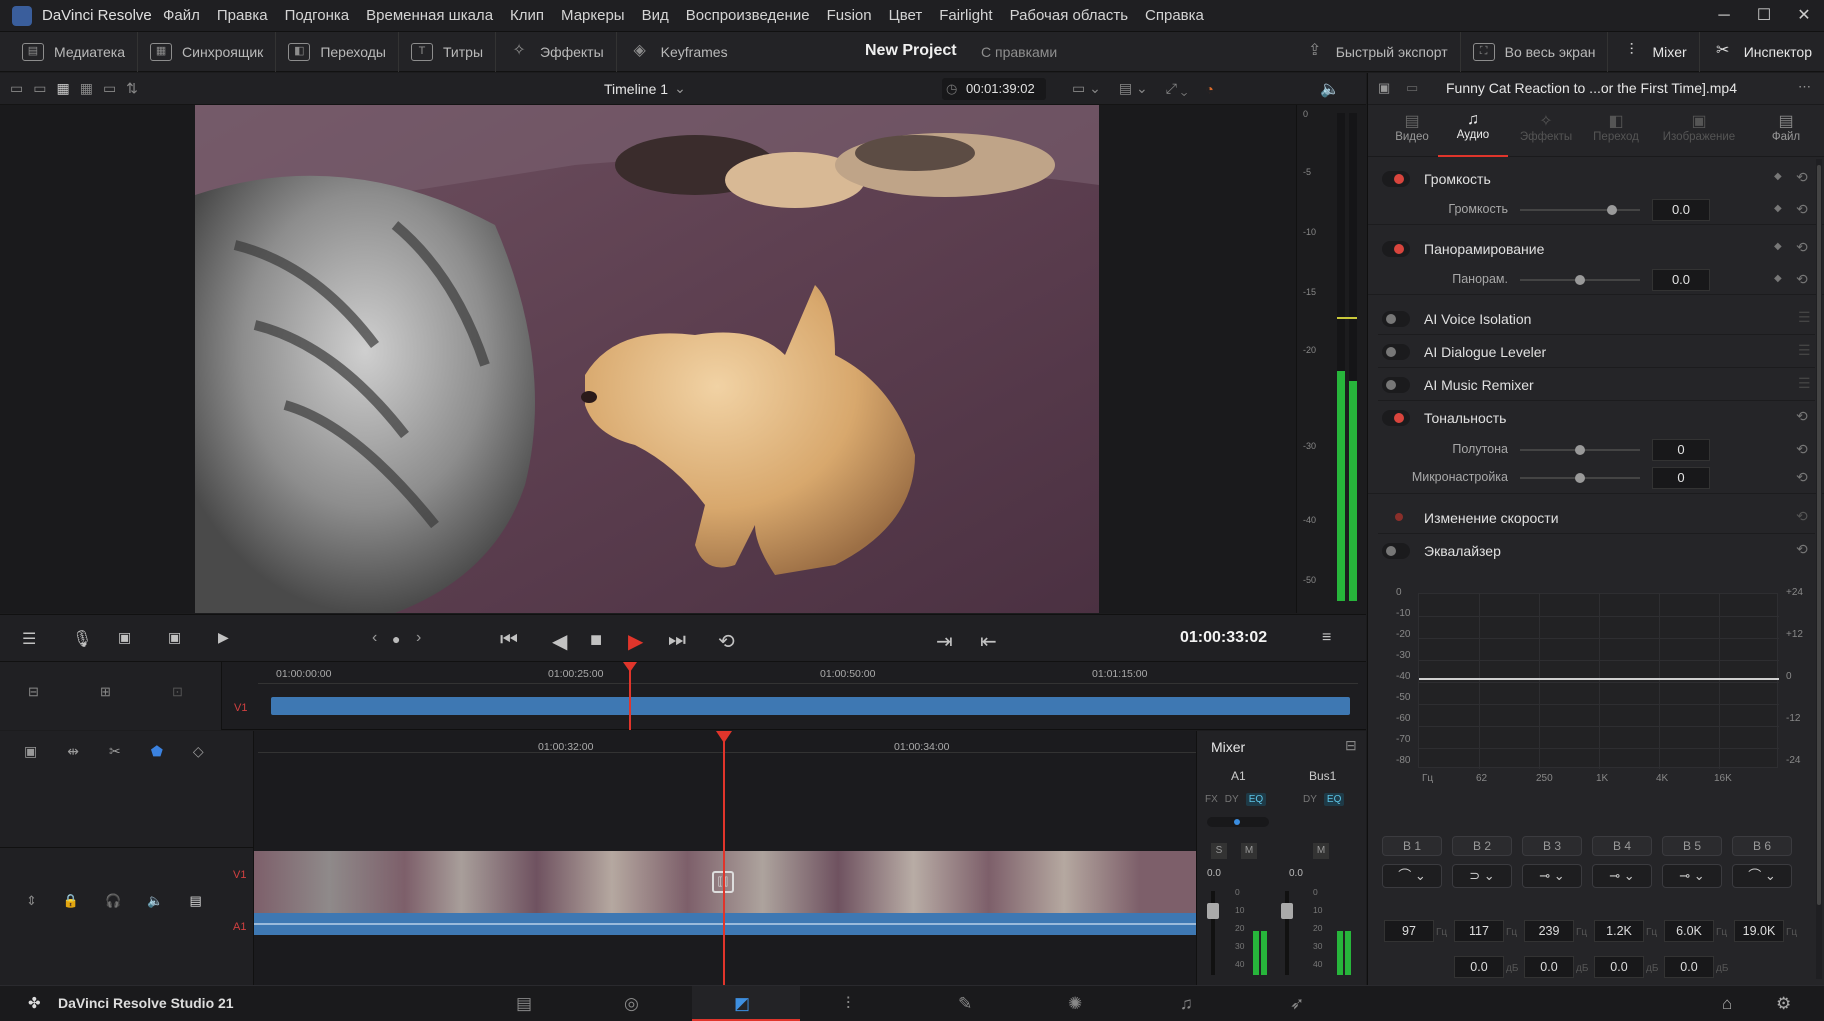  I want to click on eq-band-button: B 3, so click(1552, 846).